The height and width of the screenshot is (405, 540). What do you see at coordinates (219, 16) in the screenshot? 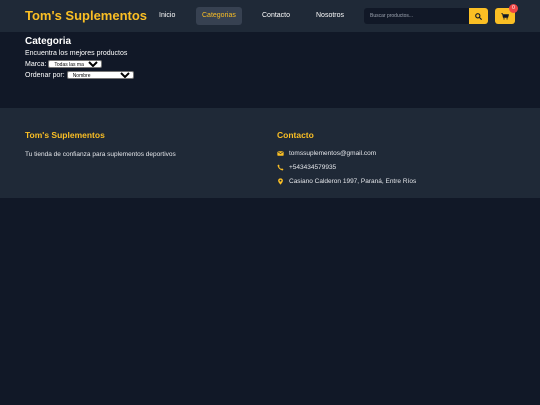
I see `nav-categorias: Categorias` at bounding box center [219, 16].